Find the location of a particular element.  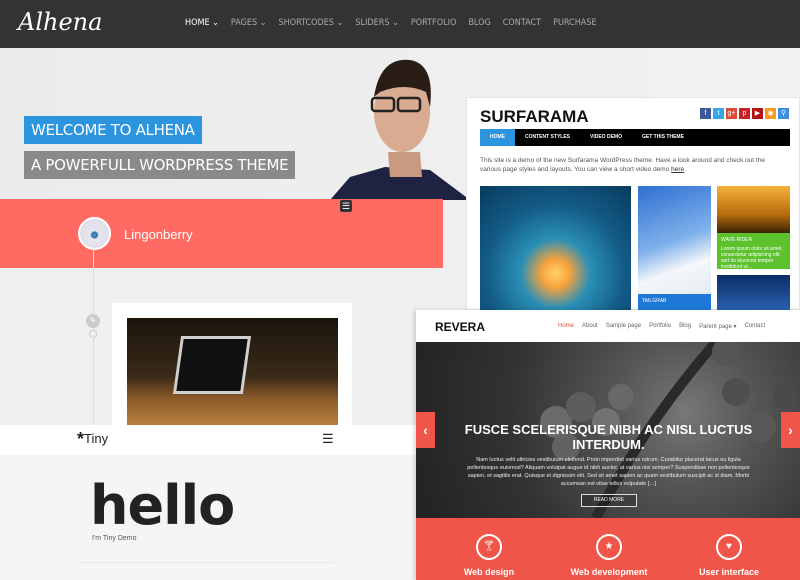

feature-label: User interface is located at coordinates (729, 572).